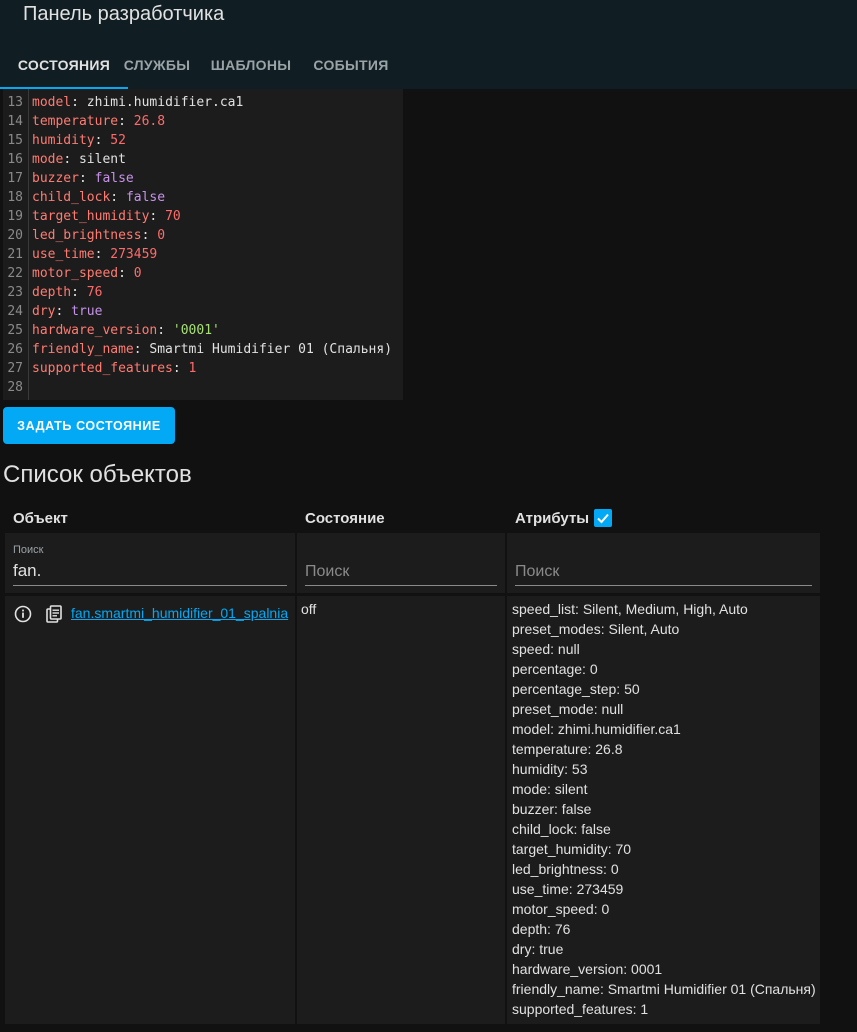  I want to click on clipboard-icon, so click(54, 614).